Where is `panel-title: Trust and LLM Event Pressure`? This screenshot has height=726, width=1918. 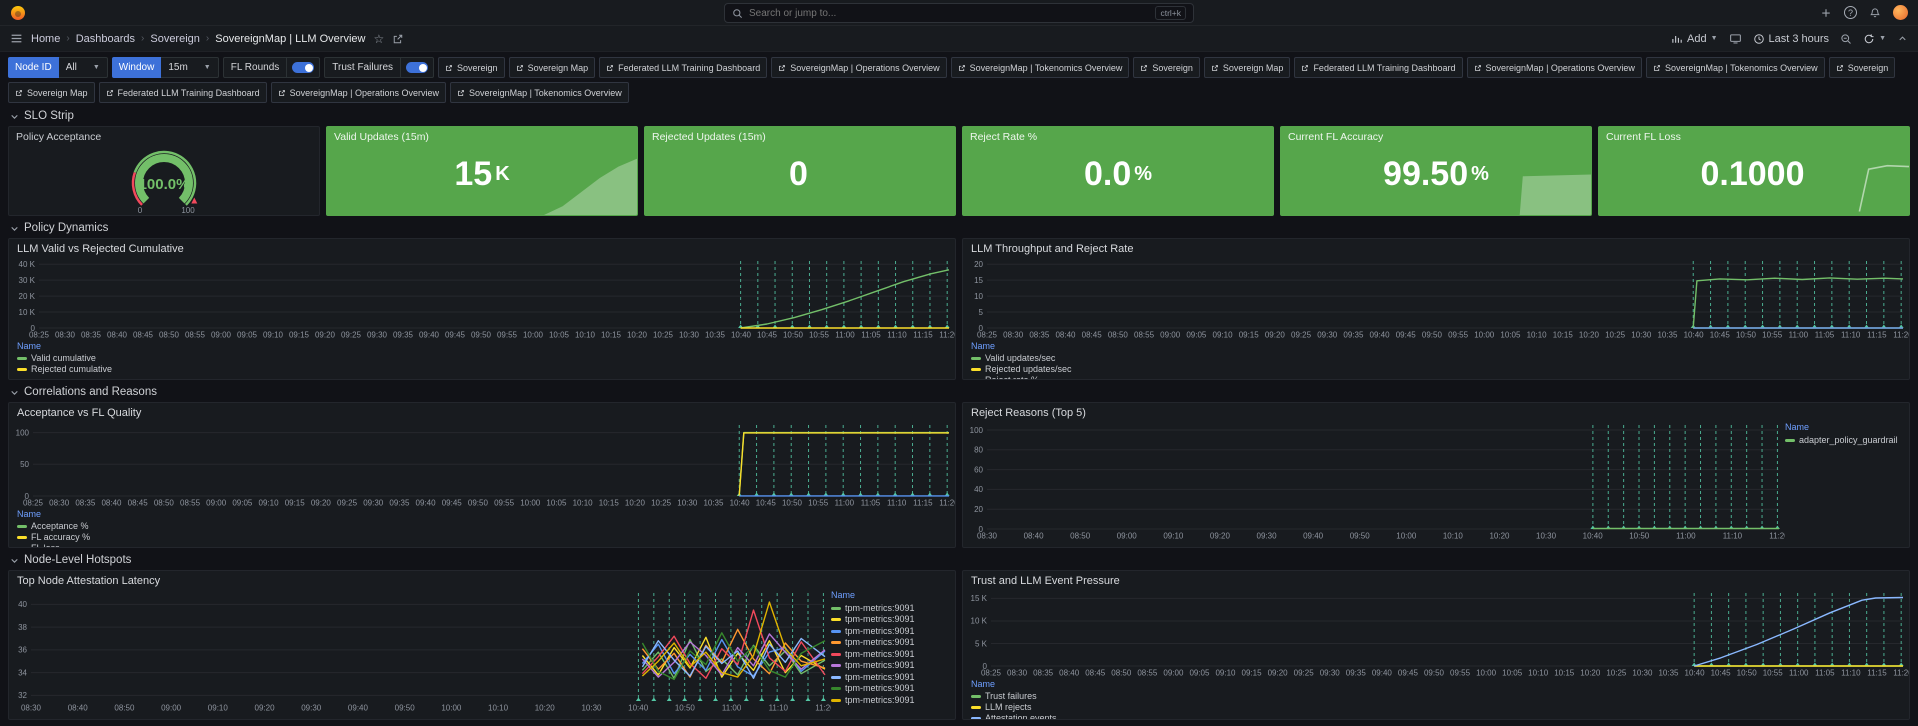 panel-title: Trust and LLM Event Pressure is located at coordinates (1436, 579).